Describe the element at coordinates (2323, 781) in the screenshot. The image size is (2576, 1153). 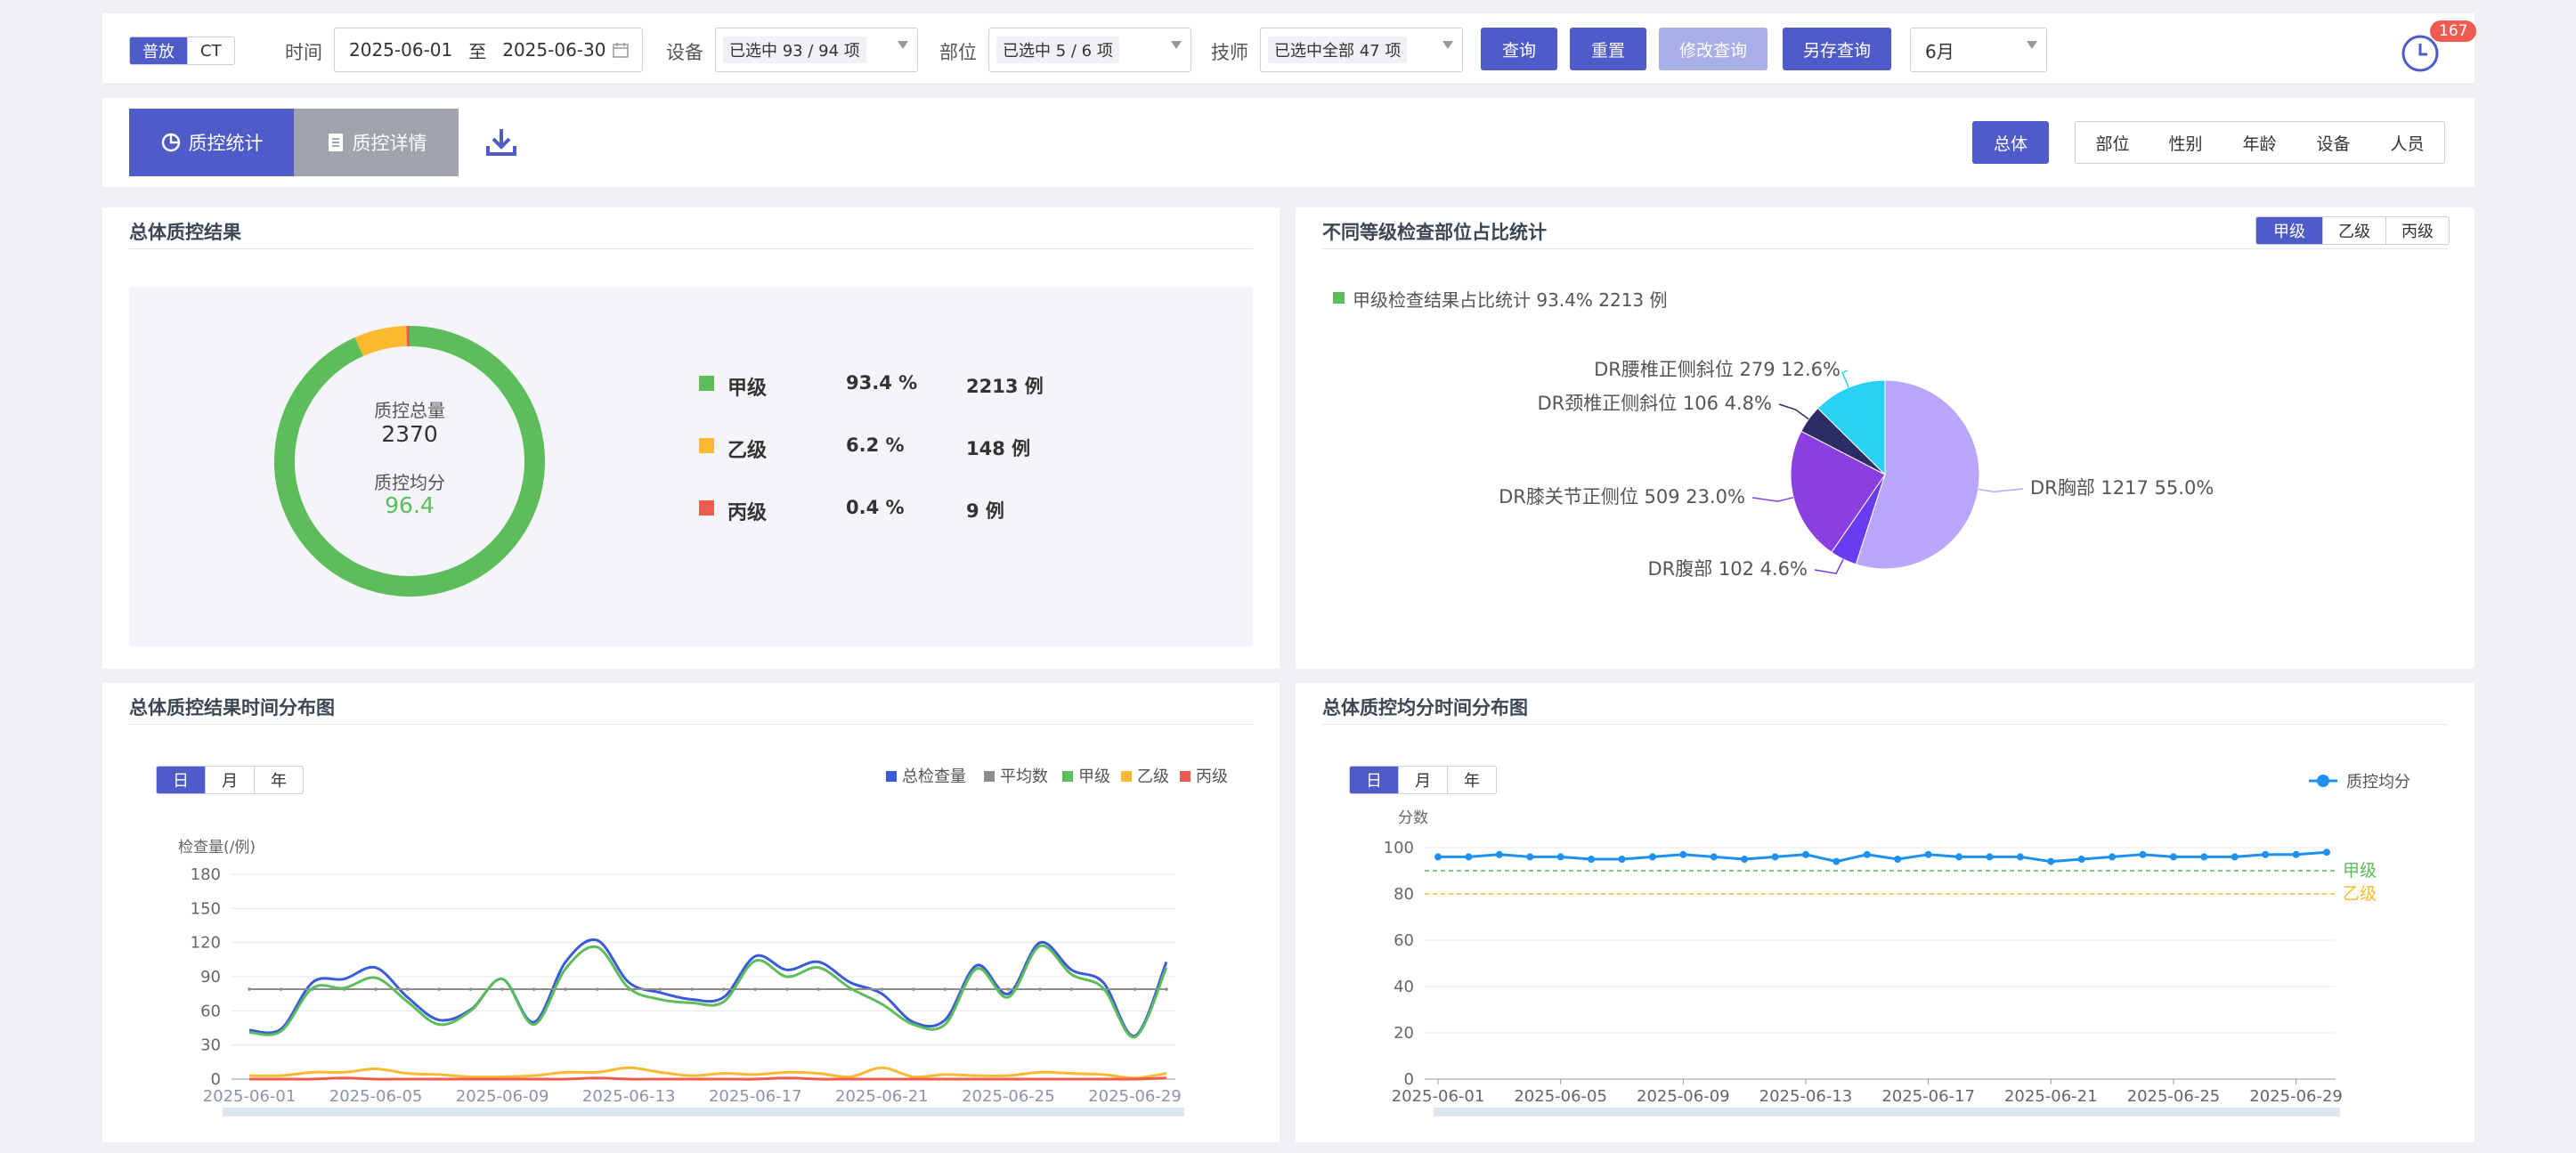
I see `legend-marker` at that location.